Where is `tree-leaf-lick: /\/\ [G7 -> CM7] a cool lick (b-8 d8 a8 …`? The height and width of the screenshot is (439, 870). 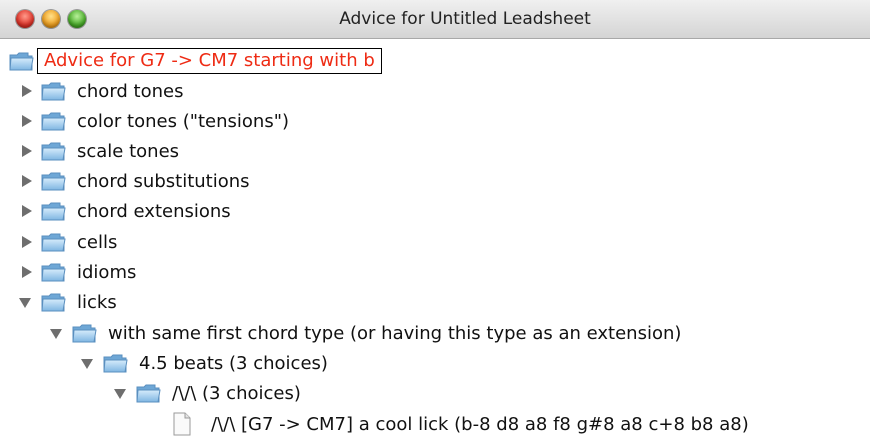 tree-leaf-lick: /\/\ [G7 -> CM7] a cool lick (b-8 d8 a8 … is located at coordinates (460, 424).